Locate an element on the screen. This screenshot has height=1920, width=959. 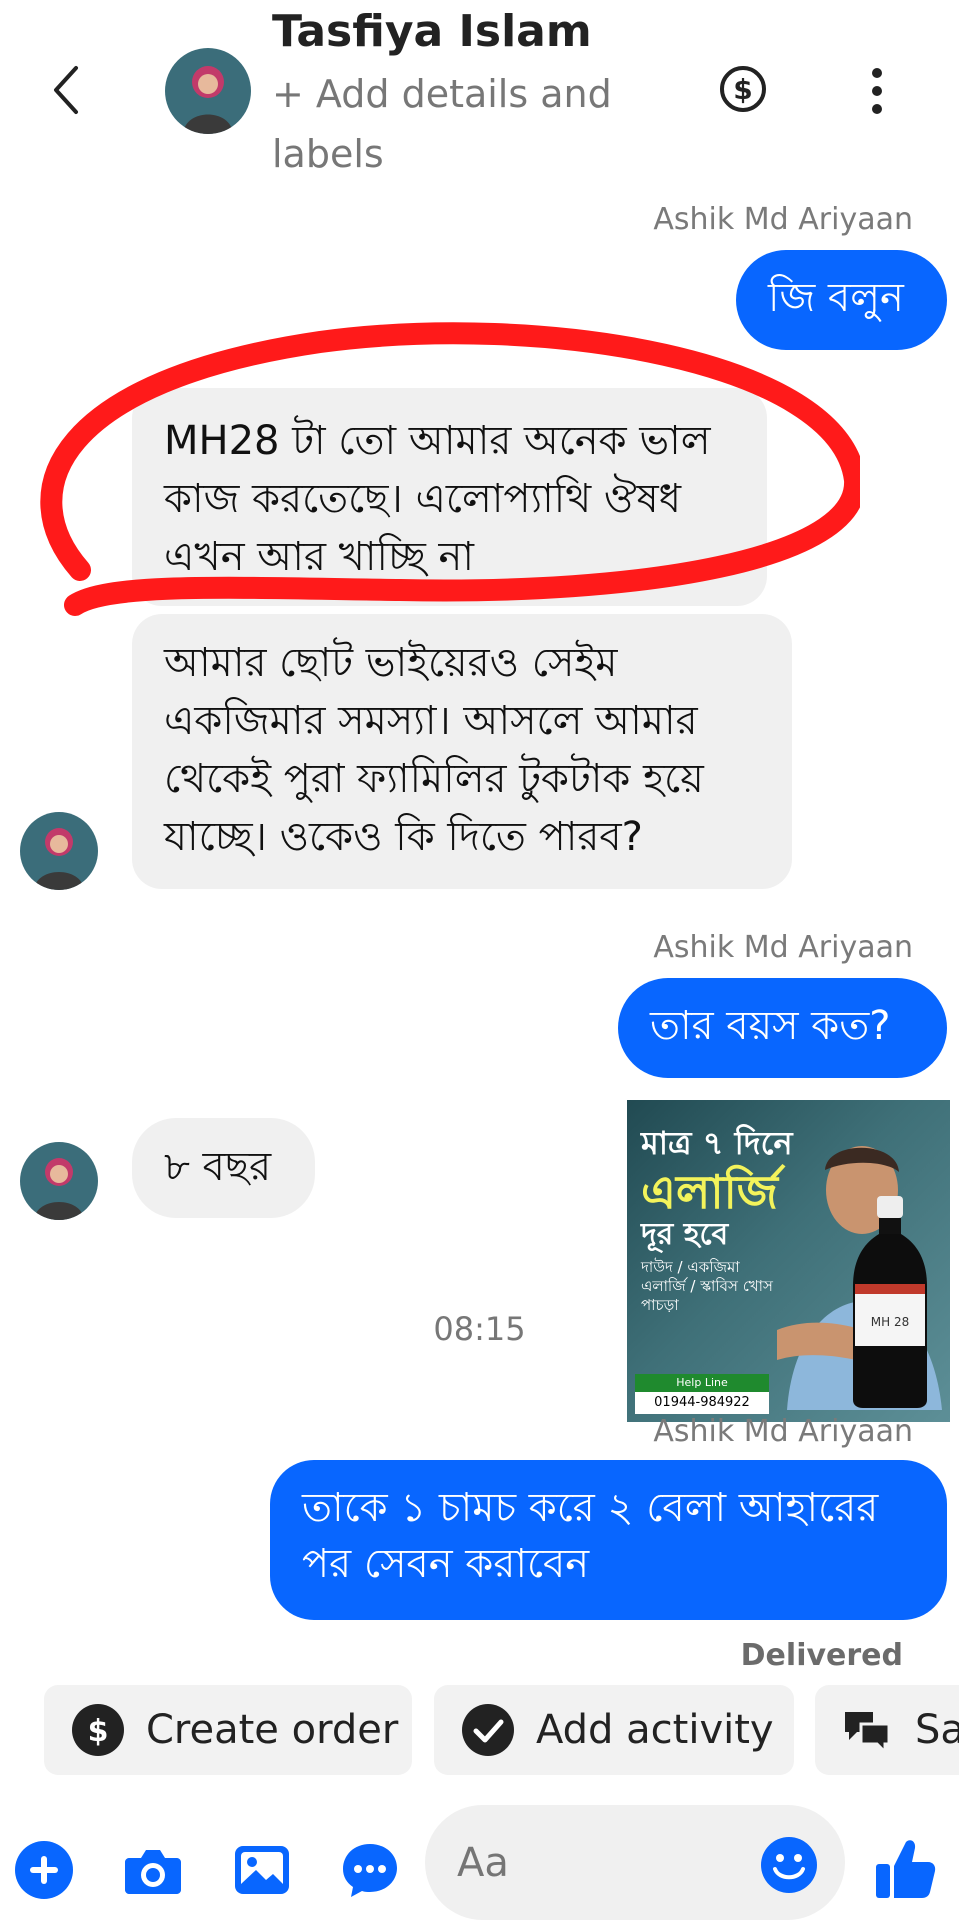
create-order-button: $ Create order is located at coordinates (228, 1730).